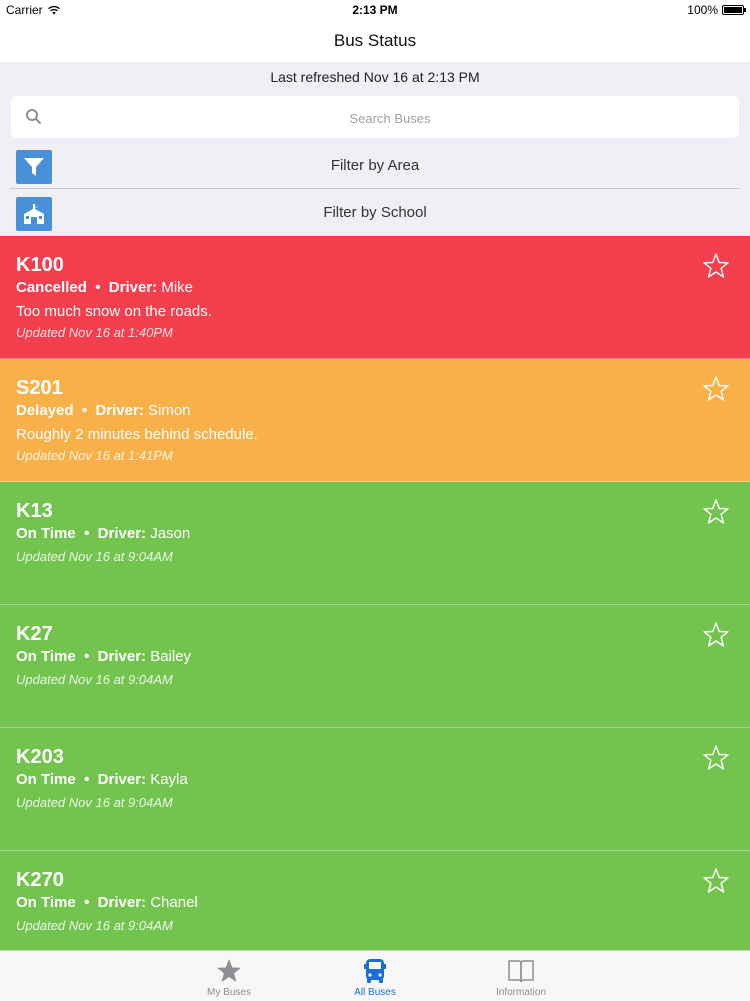 The height and width of the screenshot is (1001, 750). What do you see at coordinates (174, 902) in the screenshot?
I see `driver-name: Chanel` at bounding box center [174, 902].